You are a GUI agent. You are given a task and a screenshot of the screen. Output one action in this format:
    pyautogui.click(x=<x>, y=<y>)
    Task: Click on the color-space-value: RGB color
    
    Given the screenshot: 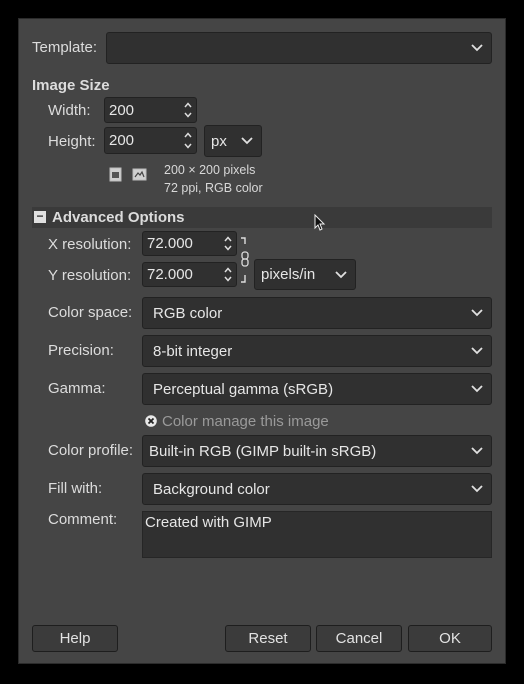 What is the action you would take?
    pyautogui.click(x=188, y=313)
    